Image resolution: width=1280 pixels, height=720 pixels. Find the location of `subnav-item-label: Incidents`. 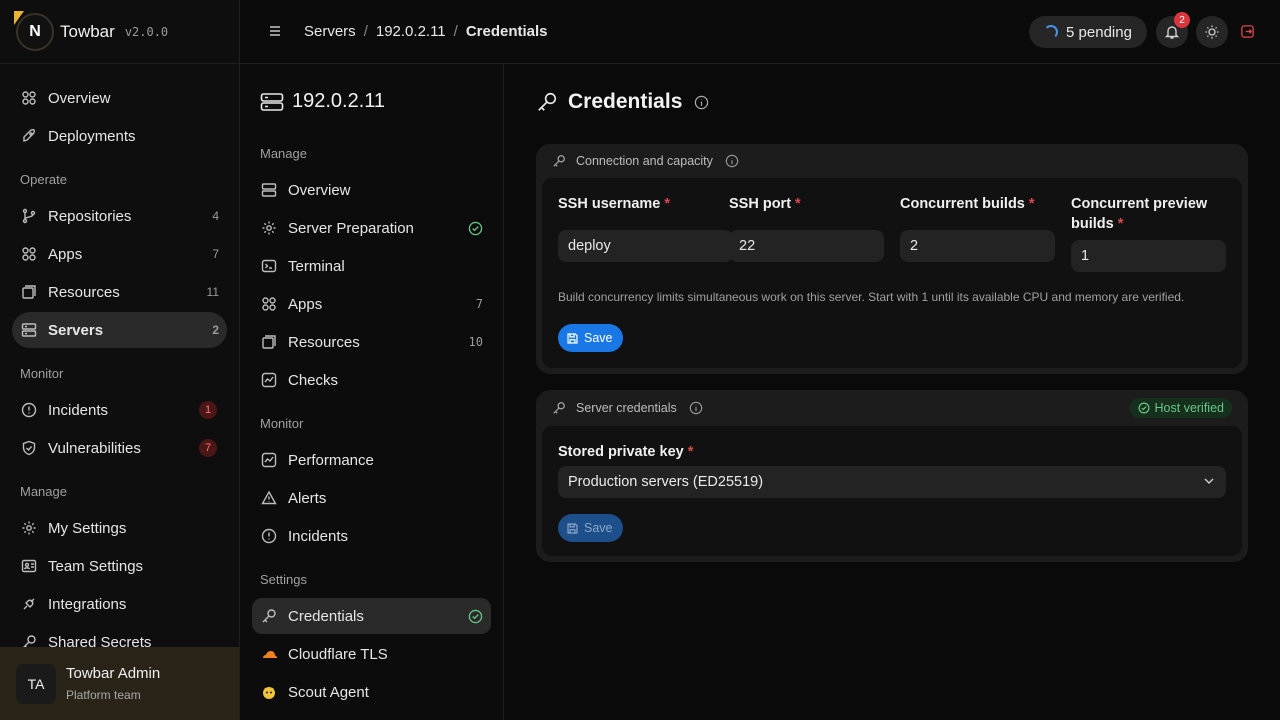

subnav-item-label: Incidents is located at coordinates (318, 536).